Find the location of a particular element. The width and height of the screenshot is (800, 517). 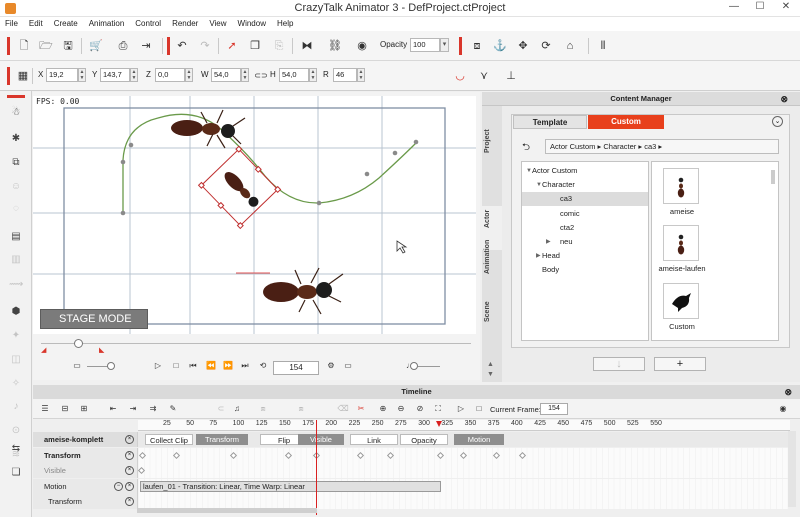

download-button: ↓ is located at coordinates (619, 364).